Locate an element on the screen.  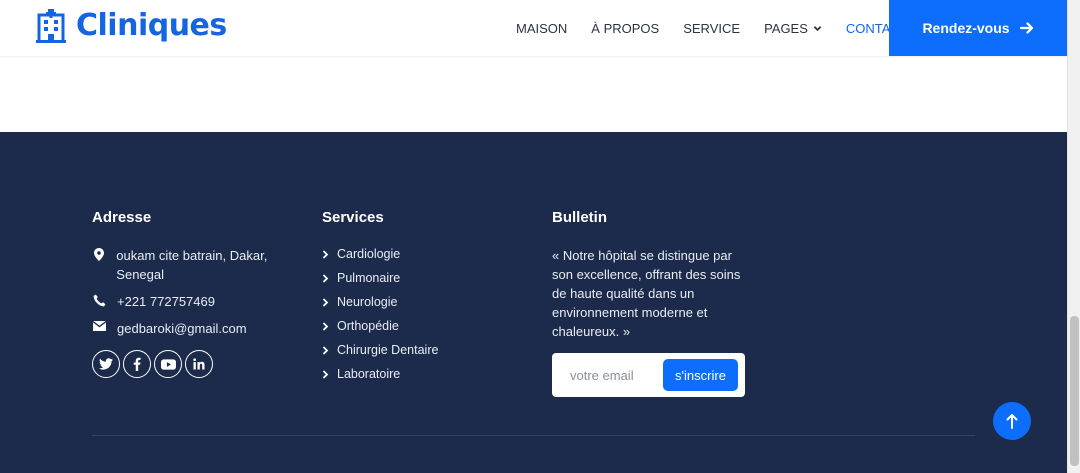
linkedin-link is located at coordinates (199, 364).